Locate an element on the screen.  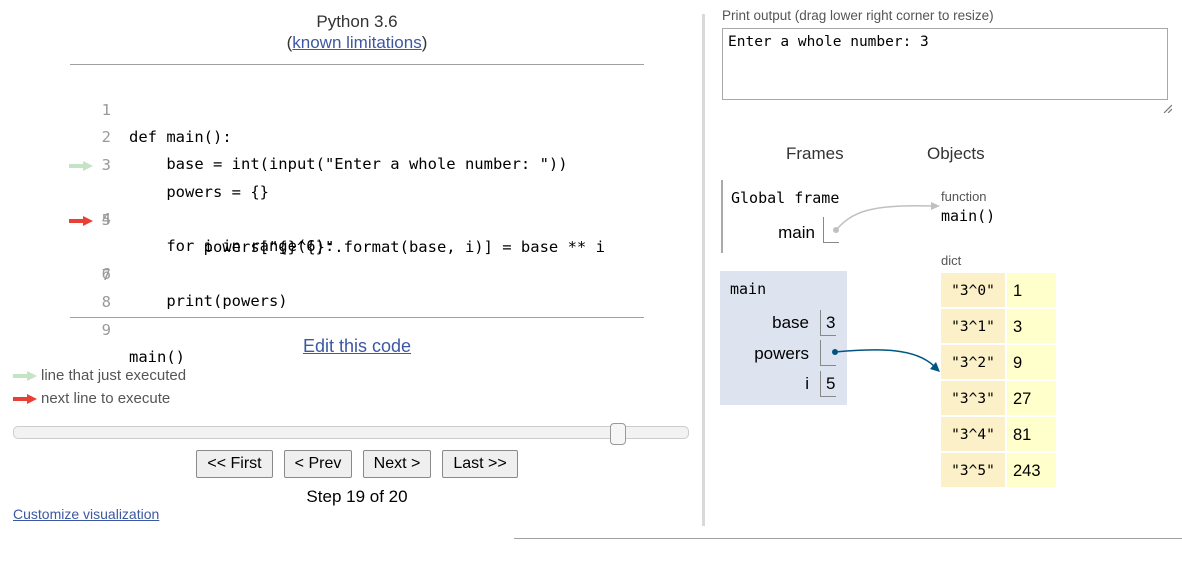
dict-entry: "3^3" 27 is located at coordinates (998, 398).